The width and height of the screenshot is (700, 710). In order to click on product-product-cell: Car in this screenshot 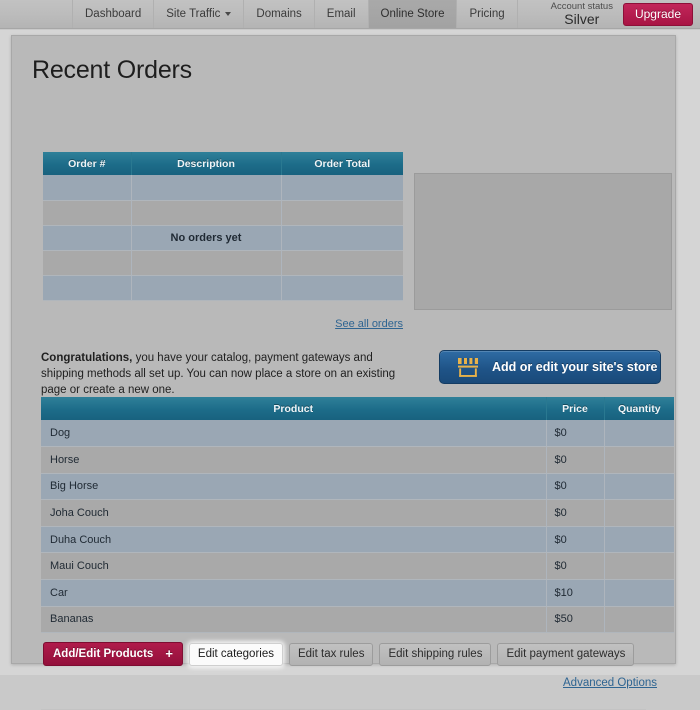, I will do `click(294, 593)`.